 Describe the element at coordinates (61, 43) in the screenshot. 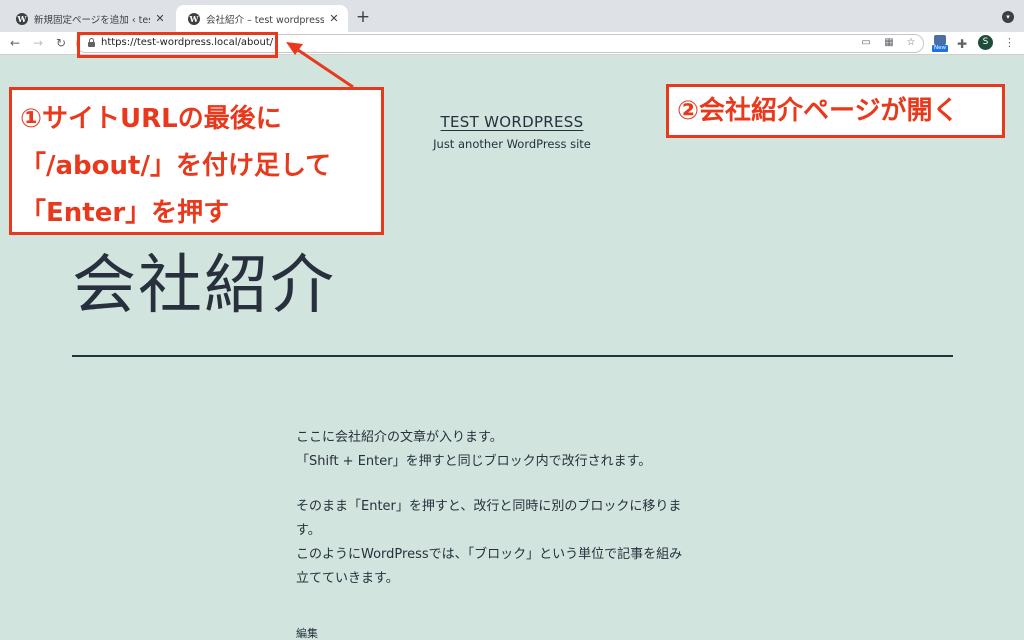

I see `reload-button: ↻` at that location.